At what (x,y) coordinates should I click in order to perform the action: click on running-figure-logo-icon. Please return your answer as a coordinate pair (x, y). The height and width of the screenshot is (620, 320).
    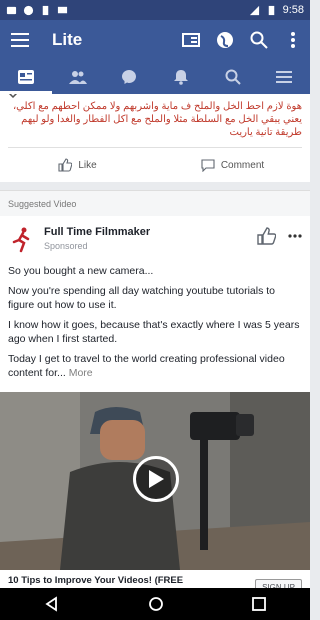
    Looking at the image, I should click on (21, 240).